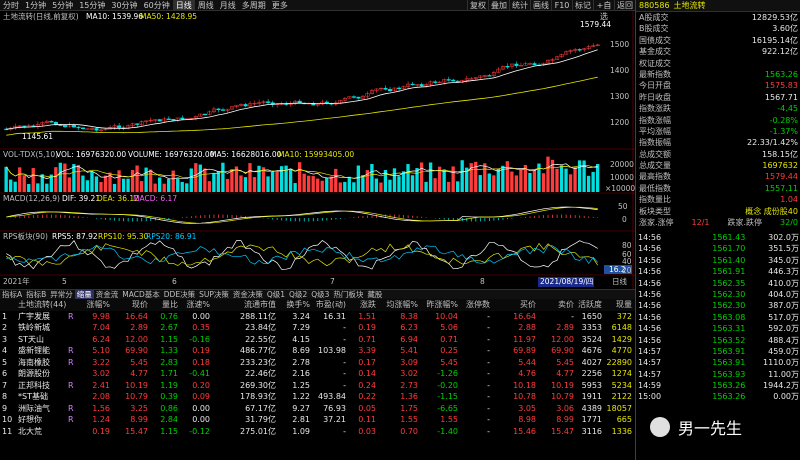 This screenshot has width=800, height=460. Describe the element at coordinates (11, 5) in the screenshot. I see `period-tab: 分时` at that location.